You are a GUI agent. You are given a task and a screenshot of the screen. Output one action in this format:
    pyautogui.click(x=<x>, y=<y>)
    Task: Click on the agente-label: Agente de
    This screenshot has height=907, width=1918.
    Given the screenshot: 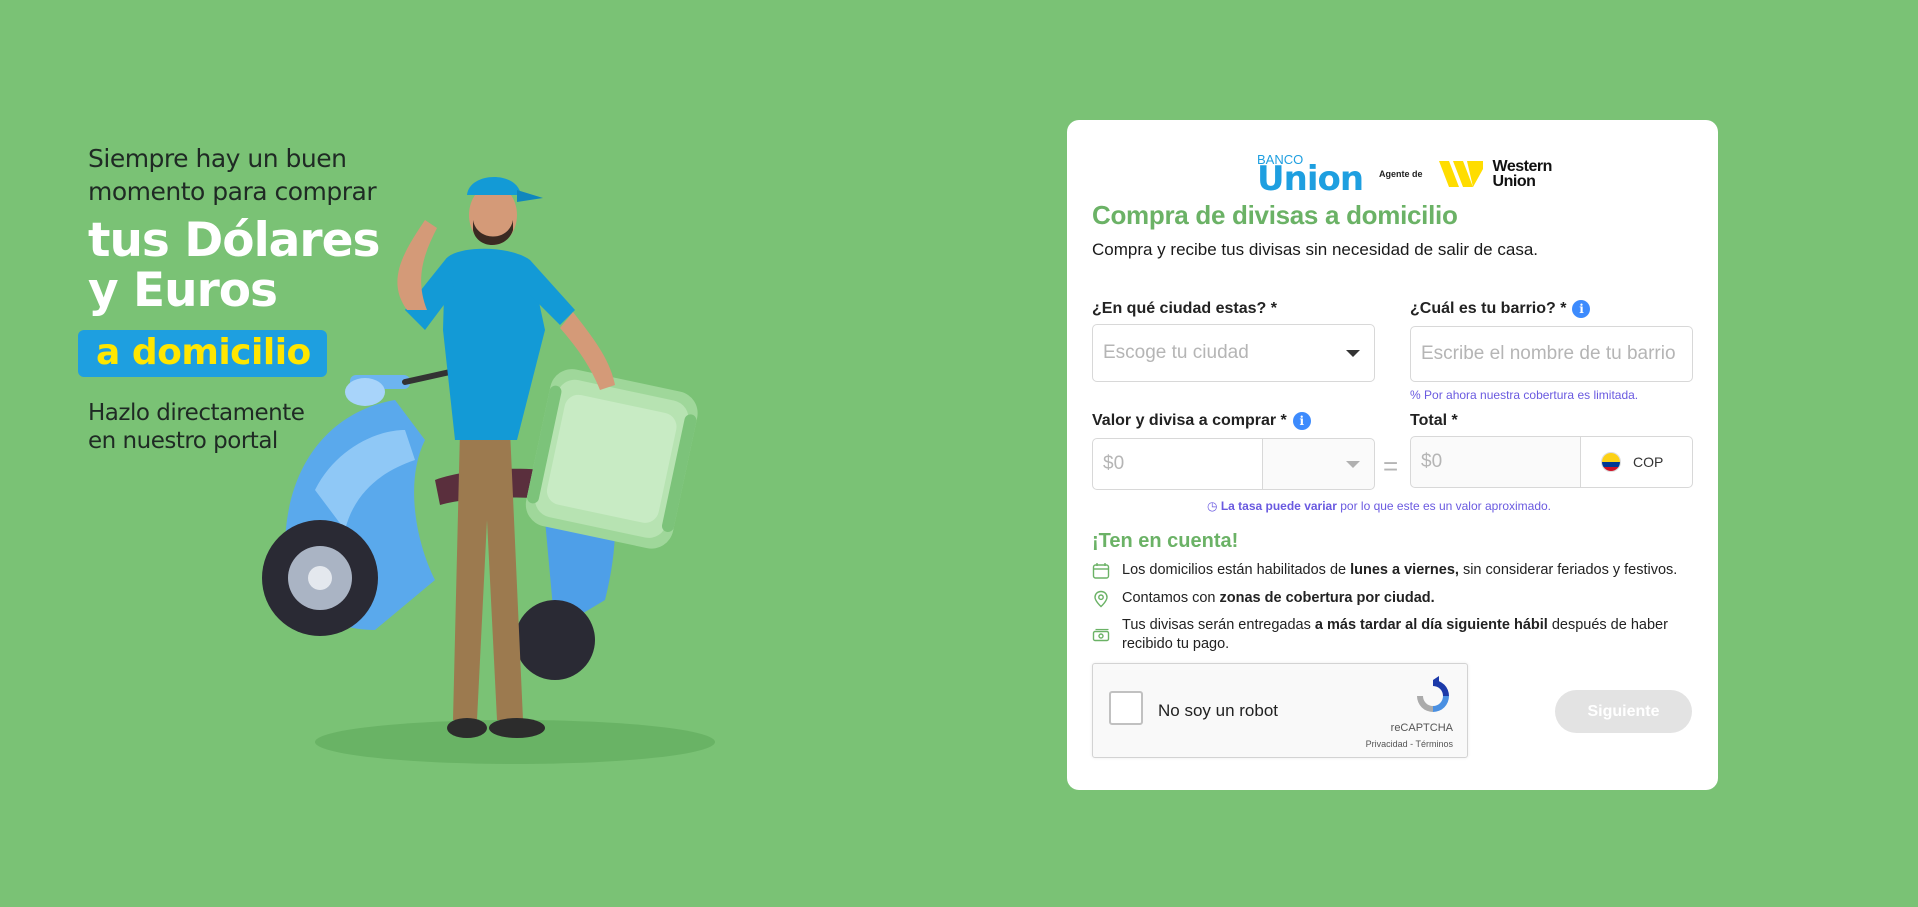 What is the action you would take?
    pyautogui.click(x=1401, y=174)
    